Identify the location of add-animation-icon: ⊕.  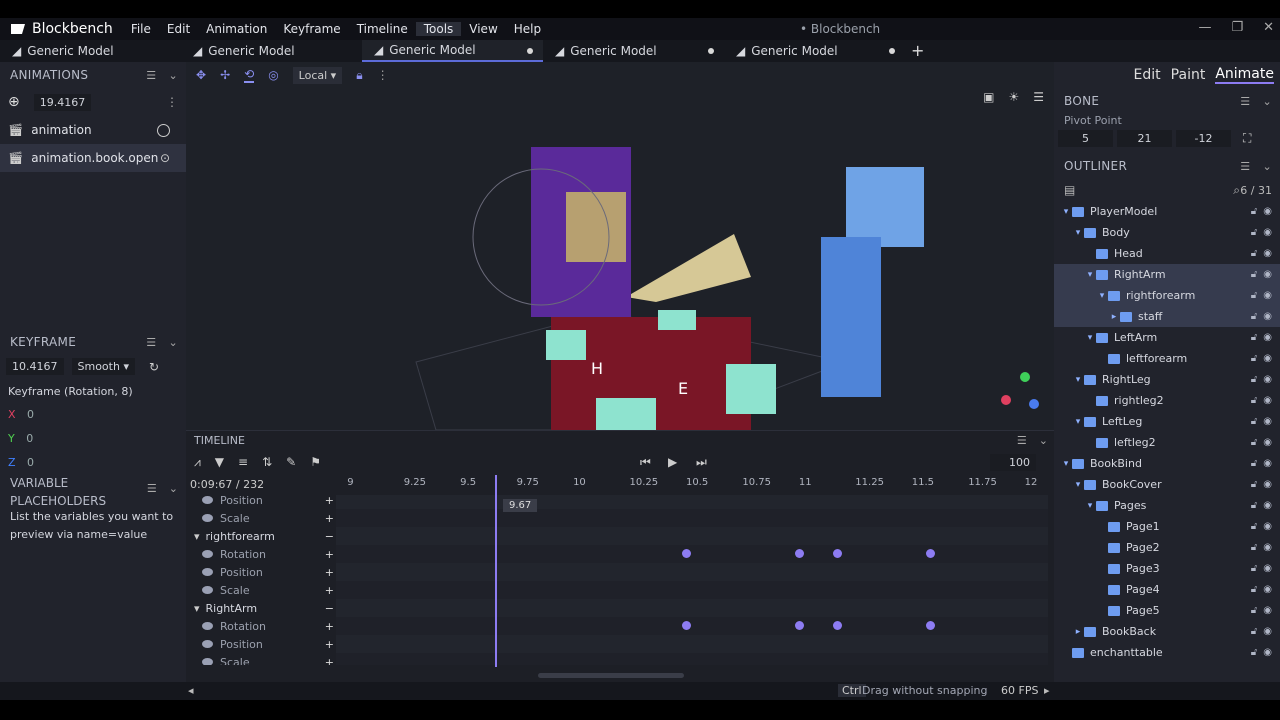
(14, 102).